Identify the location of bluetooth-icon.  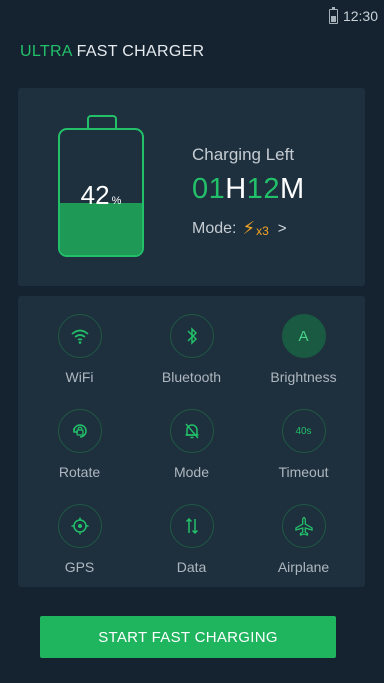
(191, 336).